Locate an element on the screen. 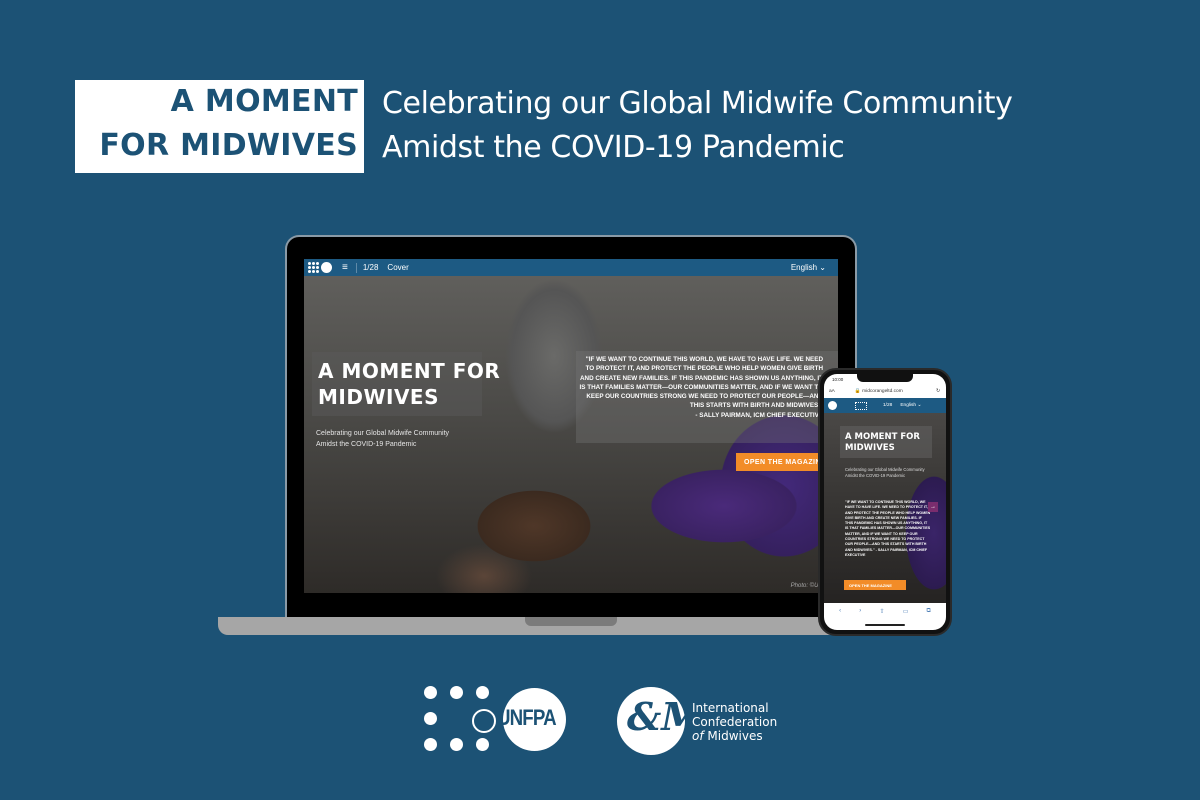  icm-line-2: Confederation is located at coordinates (735, 722).